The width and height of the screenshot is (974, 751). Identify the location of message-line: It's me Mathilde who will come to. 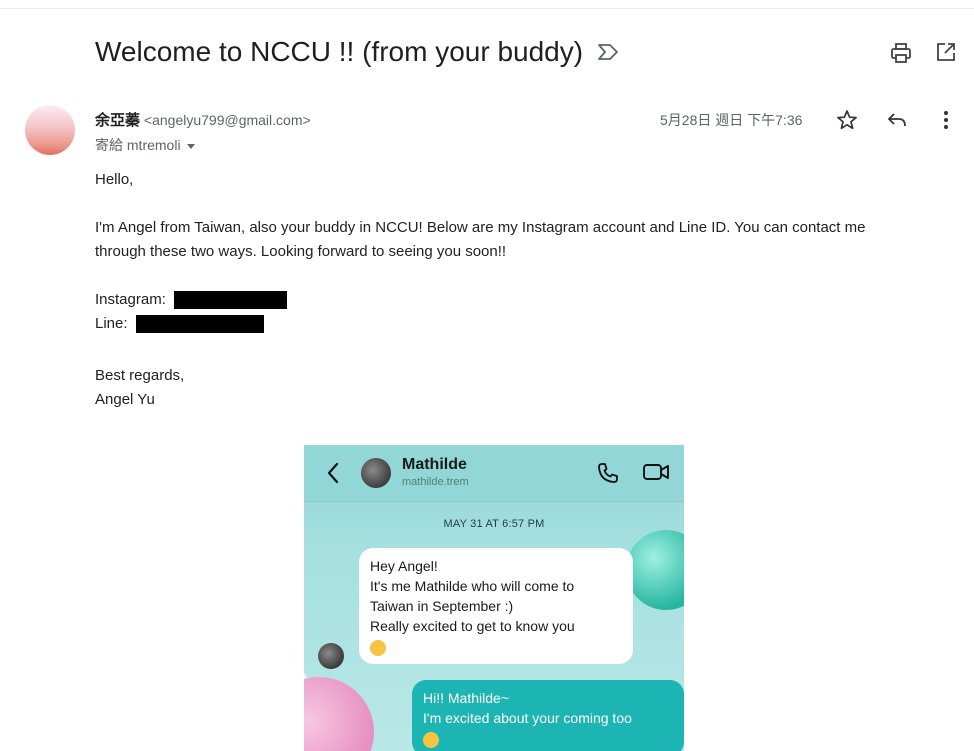
(472, 586).